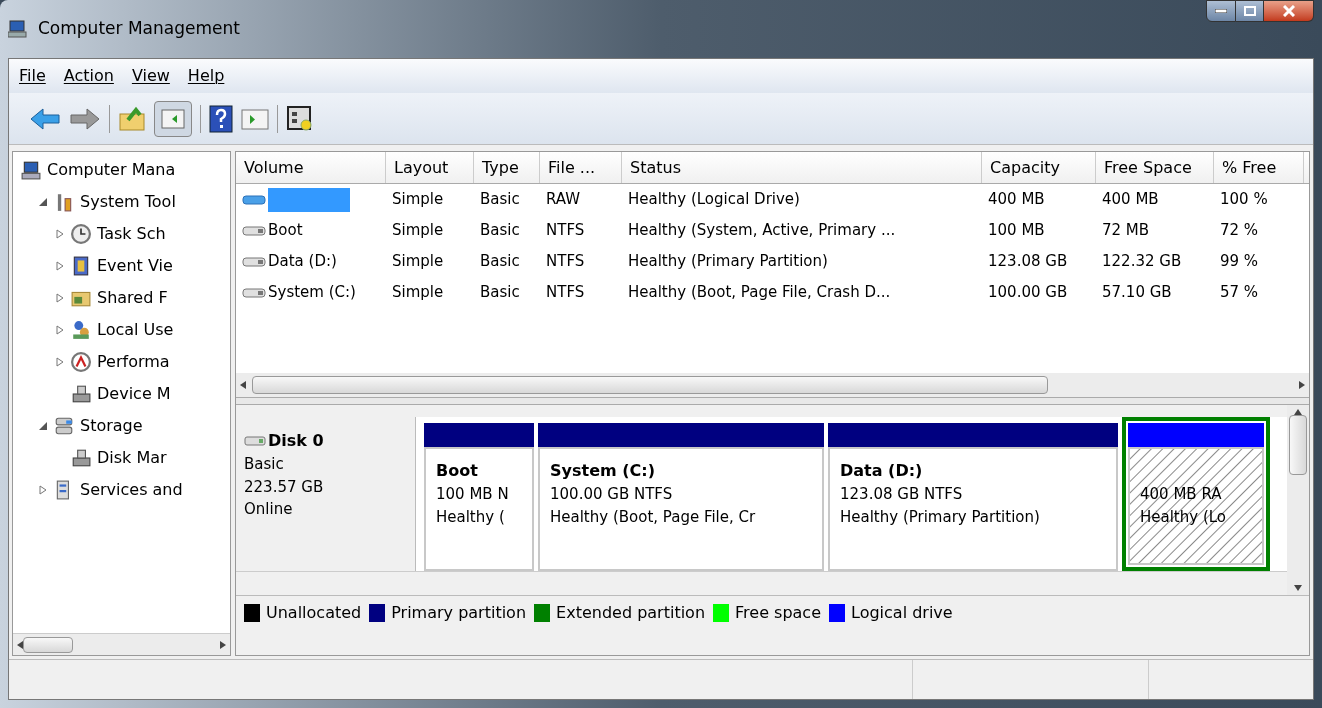 This screenshot has height=708, width=1322. Describe the element at coordinates (1239, 293) in the screenshot. I see `table-cell-text: 57 %` at that location.